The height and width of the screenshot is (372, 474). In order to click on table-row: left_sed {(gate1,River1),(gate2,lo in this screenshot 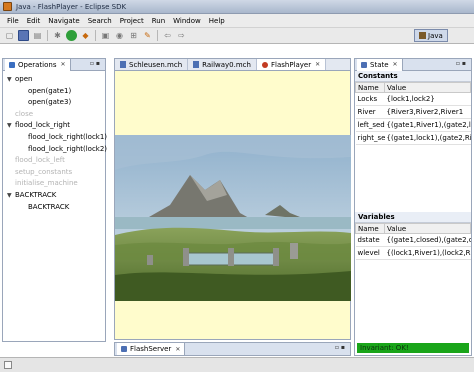, I will do `click(413, 125)`.